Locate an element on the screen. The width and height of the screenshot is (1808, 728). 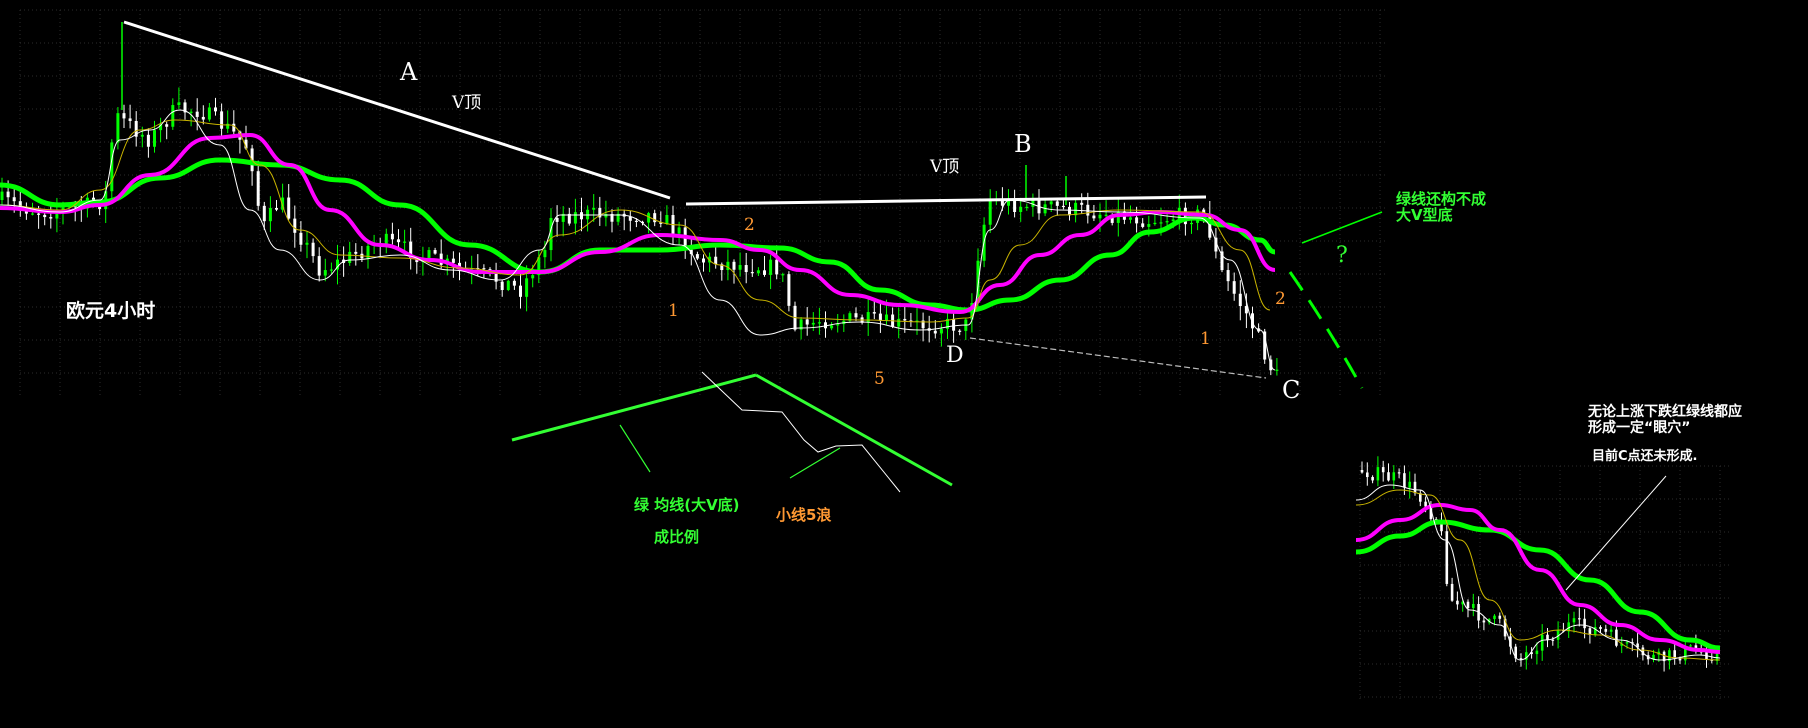
inset-note-line2: 形成一定“眼穴” is located at coordinates (1639, 427).